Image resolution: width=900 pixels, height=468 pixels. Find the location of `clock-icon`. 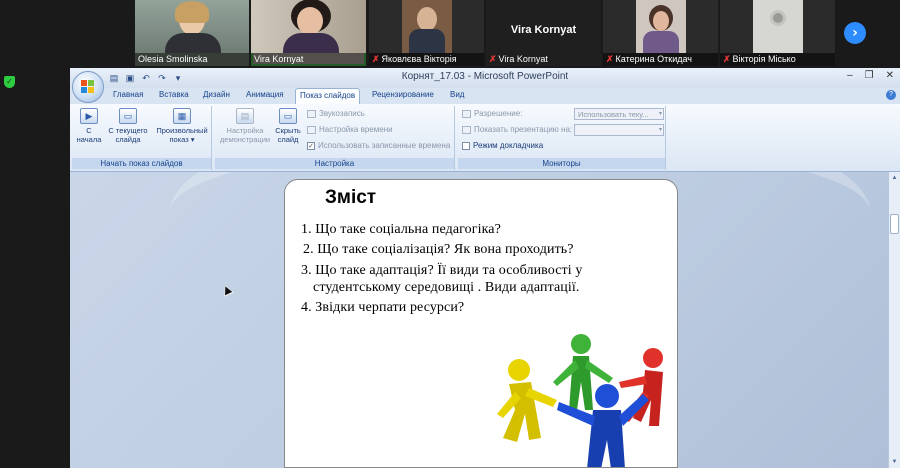

clock-icon is located at coordinates (311, 129).